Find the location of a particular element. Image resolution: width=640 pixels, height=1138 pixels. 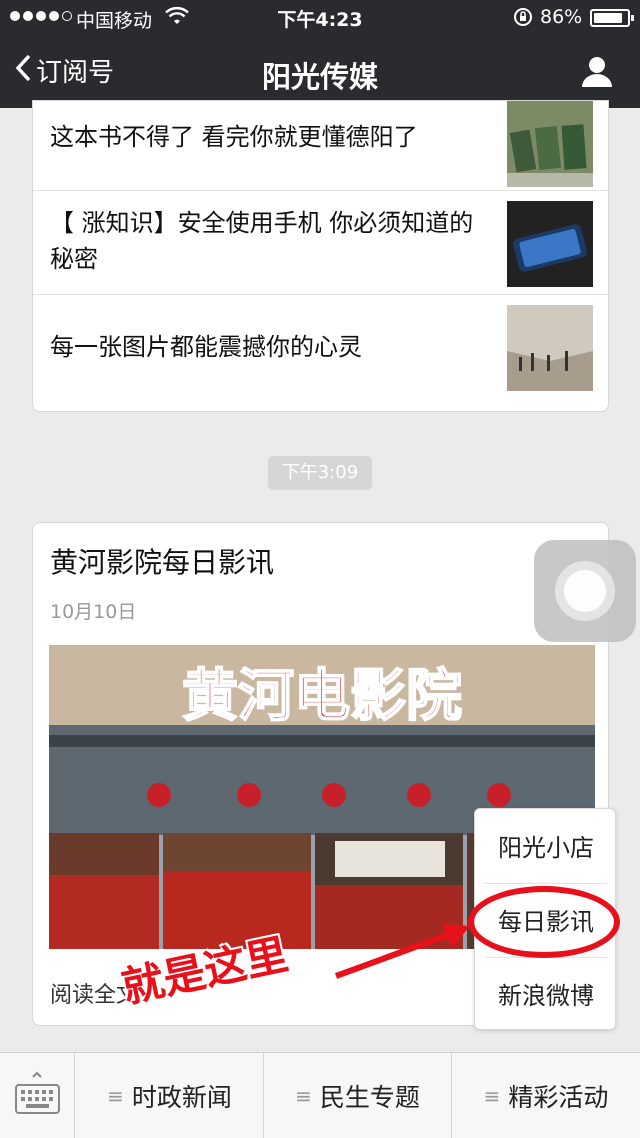

battery-icon is located at coordinates (612, 18).